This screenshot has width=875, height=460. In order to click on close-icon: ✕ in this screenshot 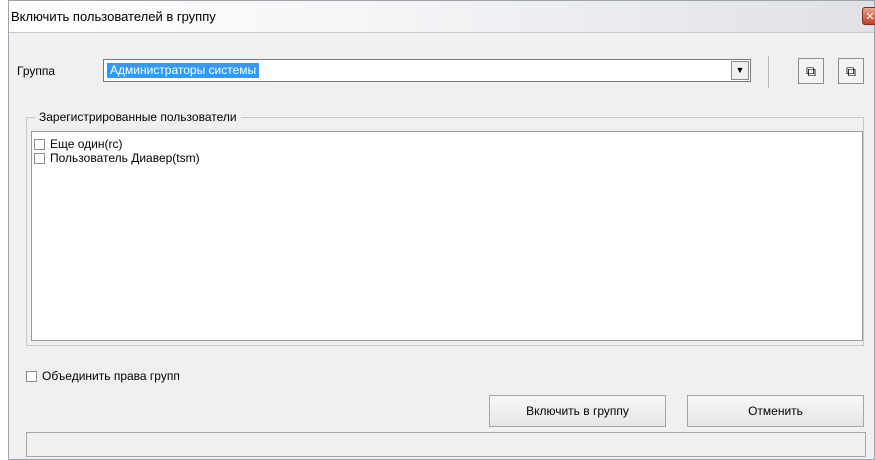, I will do `click(870, 17)`.